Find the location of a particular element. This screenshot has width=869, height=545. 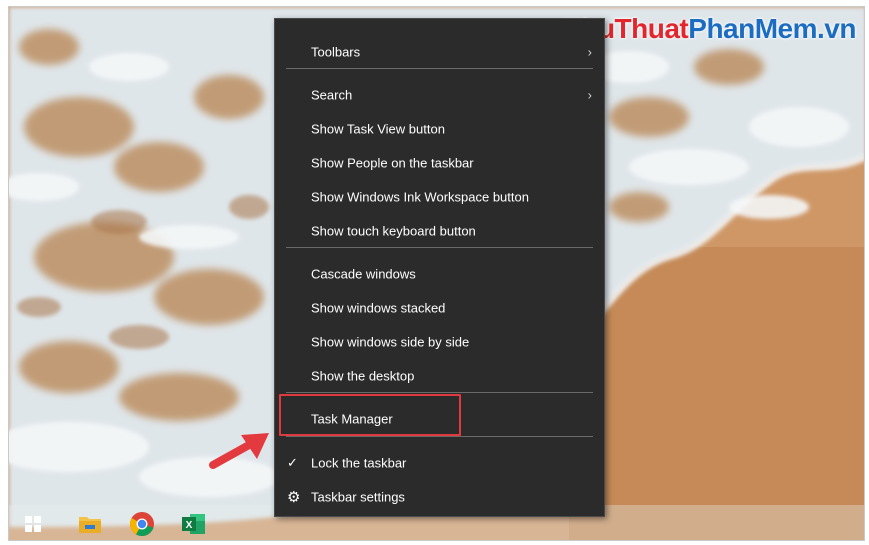

menu-item-show-ink-workspace: Show Windows Ink Workspace button is located at coordinates (439, 197).